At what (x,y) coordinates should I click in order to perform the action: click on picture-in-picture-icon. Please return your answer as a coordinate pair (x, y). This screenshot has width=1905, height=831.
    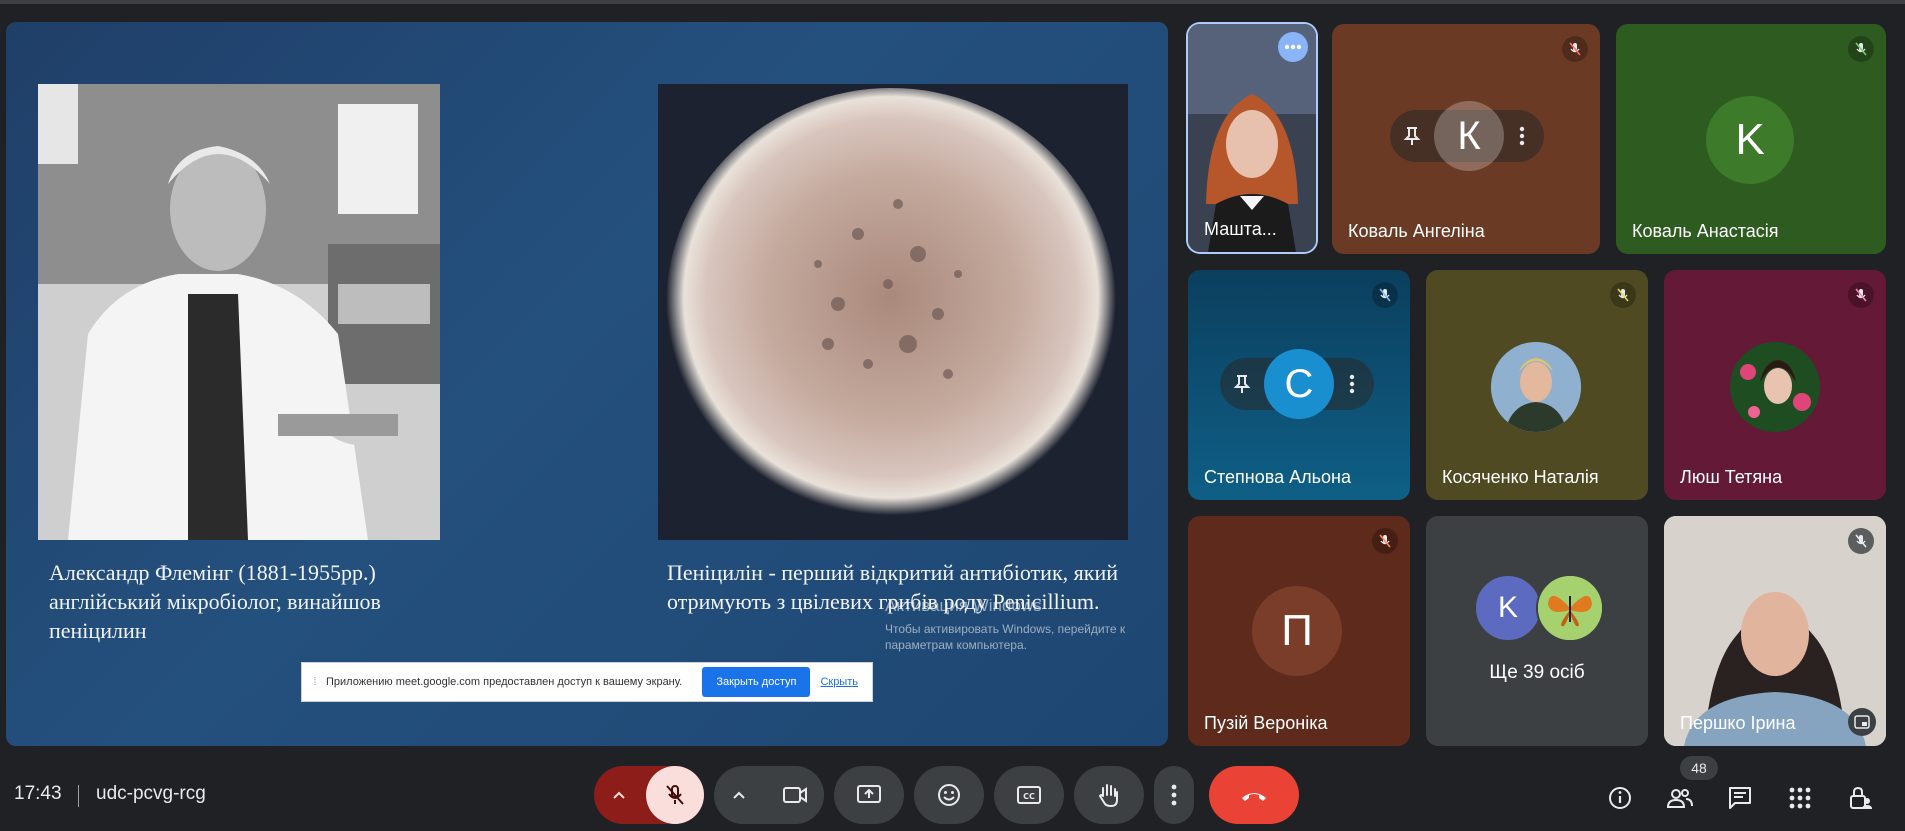
    Looking at the image, I should click on (1862, 722).